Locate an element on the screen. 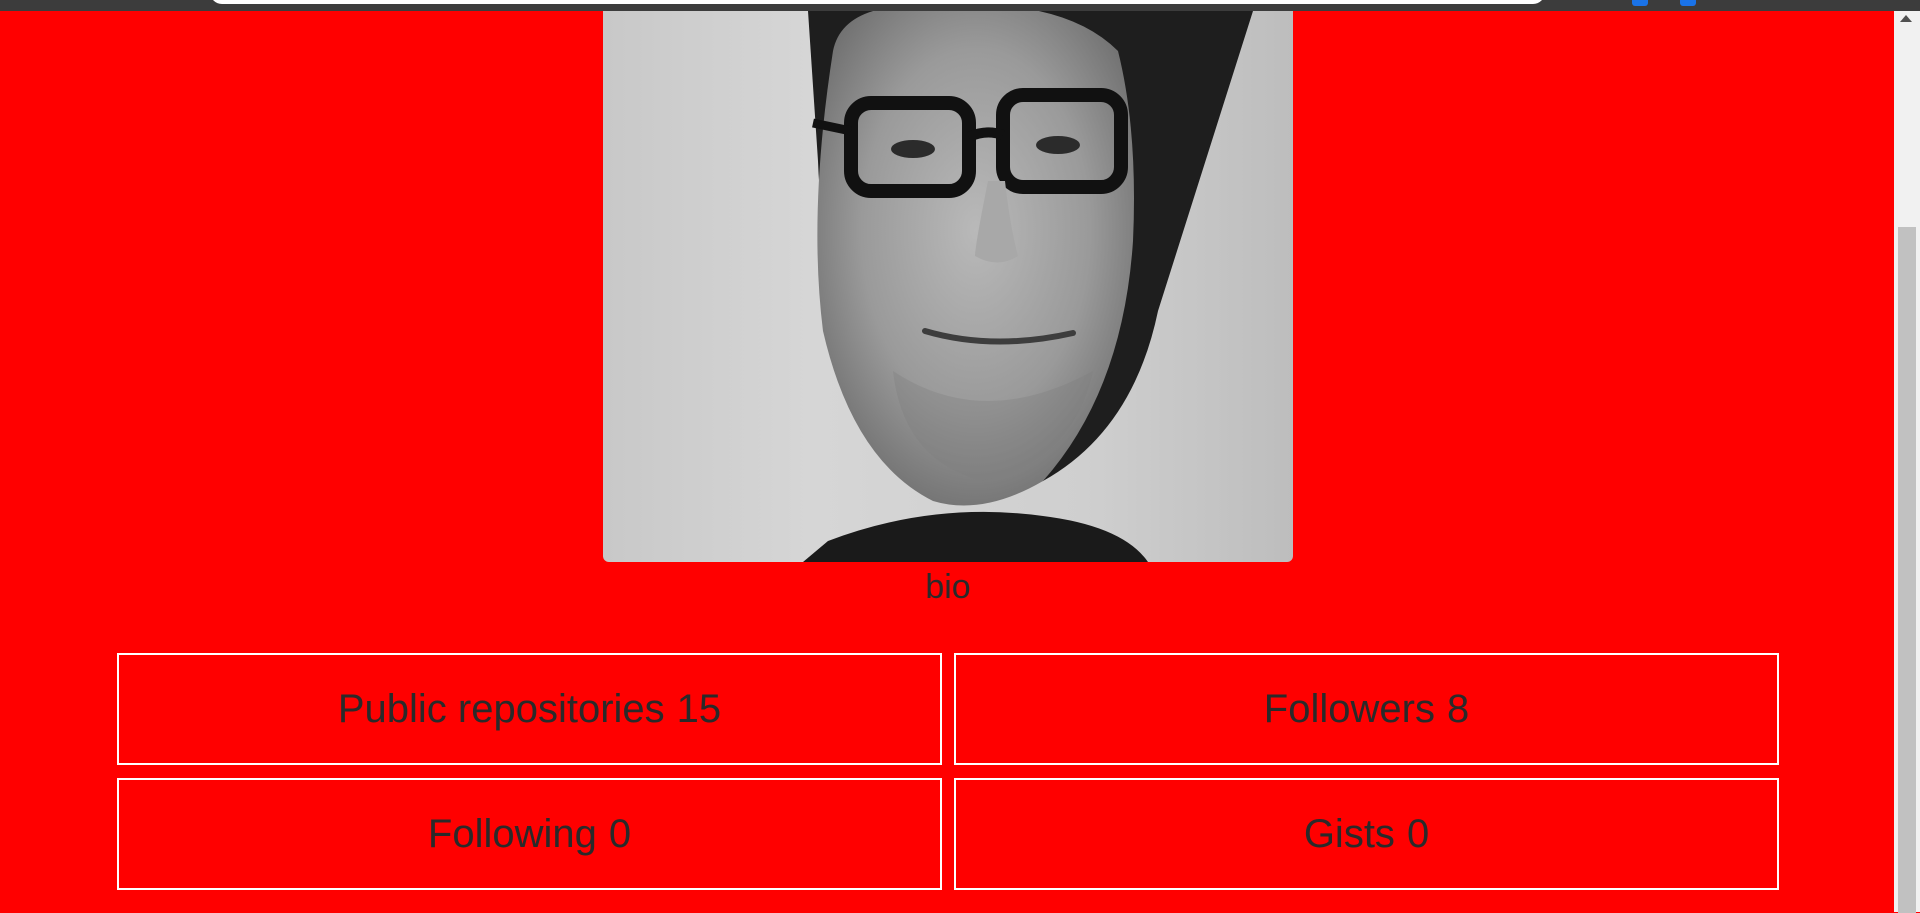  stat-label: Following is located at coordinates (512, 833).